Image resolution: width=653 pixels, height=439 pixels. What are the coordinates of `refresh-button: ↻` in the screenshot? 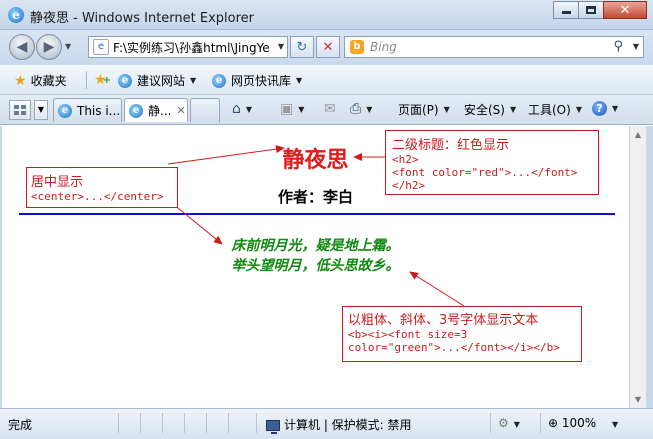 It's located at (302, 47).